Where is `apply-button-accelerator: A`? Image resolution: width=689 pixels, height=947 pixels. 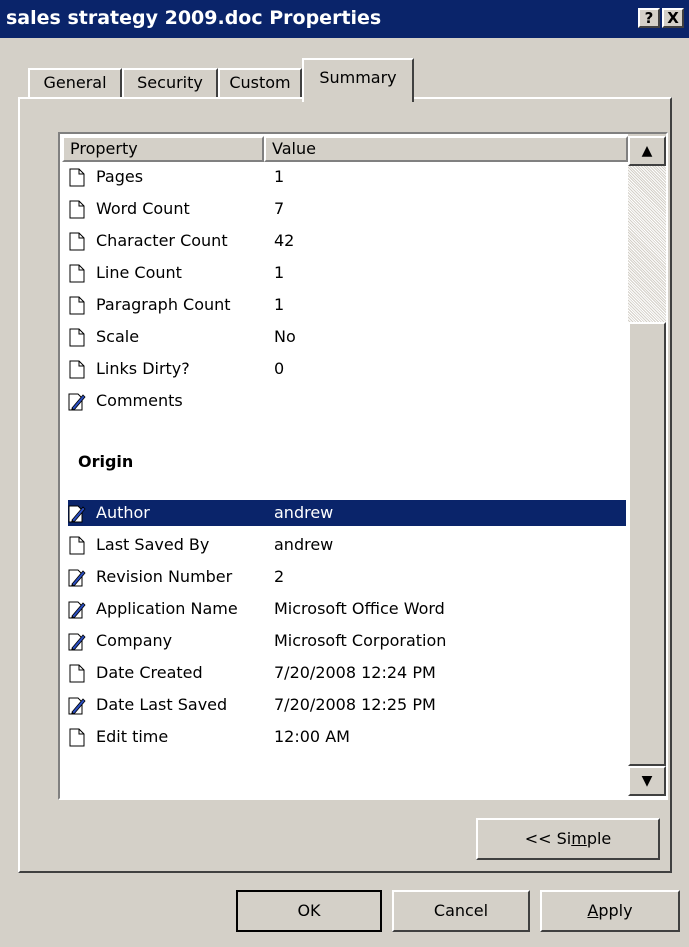 apply-button-accelerator: A is located at coordinates (593, 910).